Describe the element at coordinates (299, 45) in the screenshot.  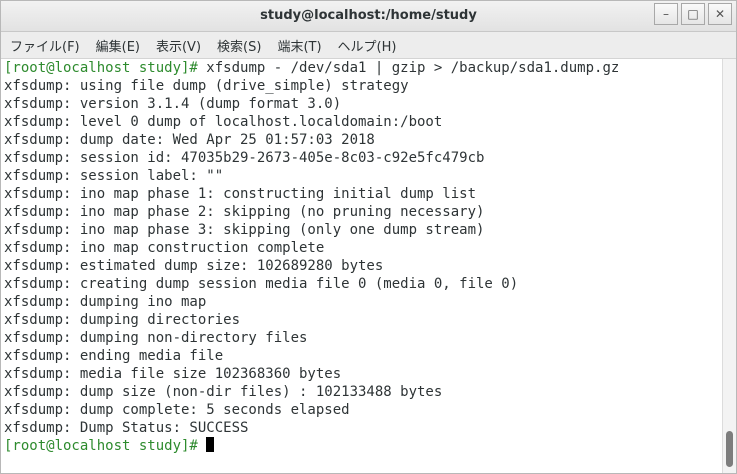
I see `menu-terminal: 端末(T)` at that location.